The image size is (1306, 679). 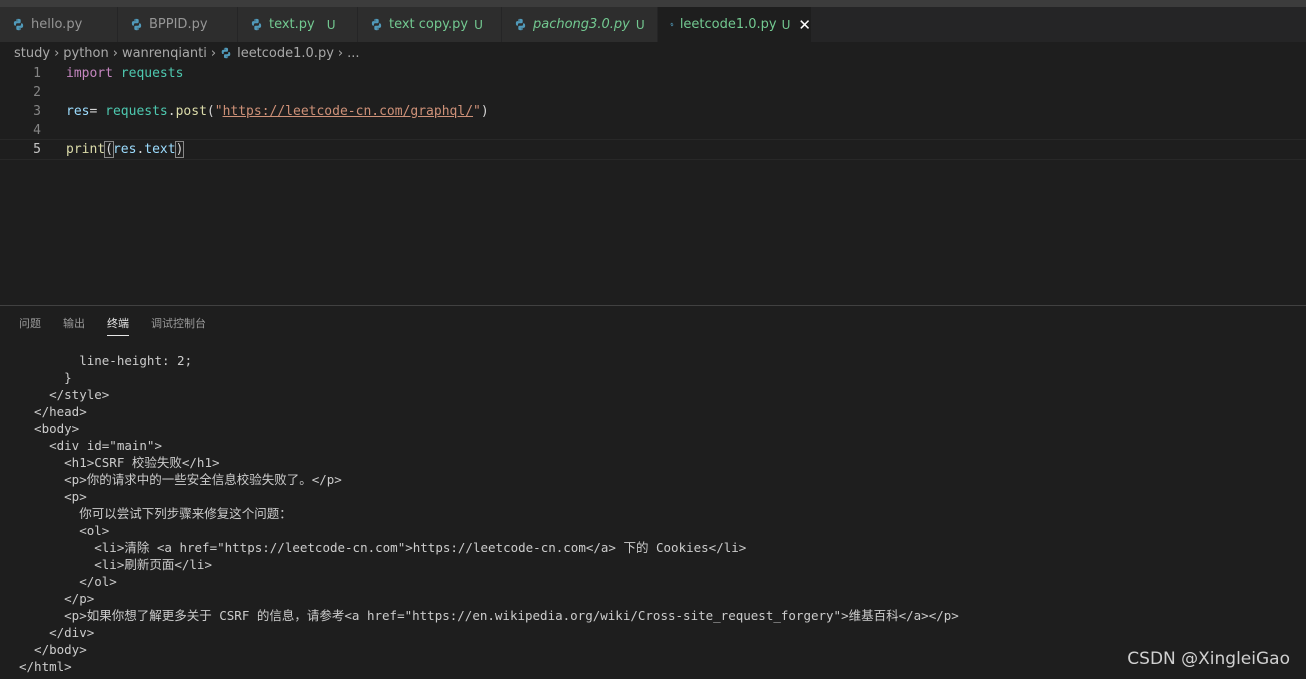 I want to click on breadcrumb-item: python, so click(x=85, y=53).